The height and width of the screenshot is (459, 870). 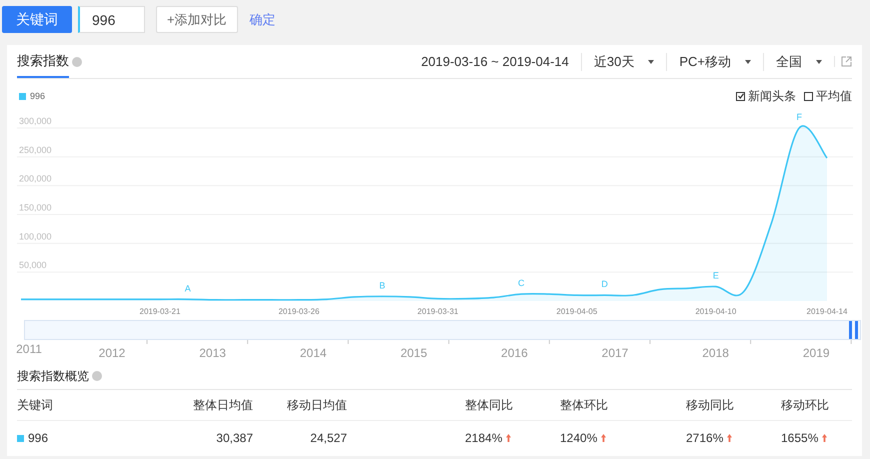 What do you see at coordinates (577, 311) in the screenshot?
I see `axis-label: 2019-04-05` at bounding box center [577, 311].